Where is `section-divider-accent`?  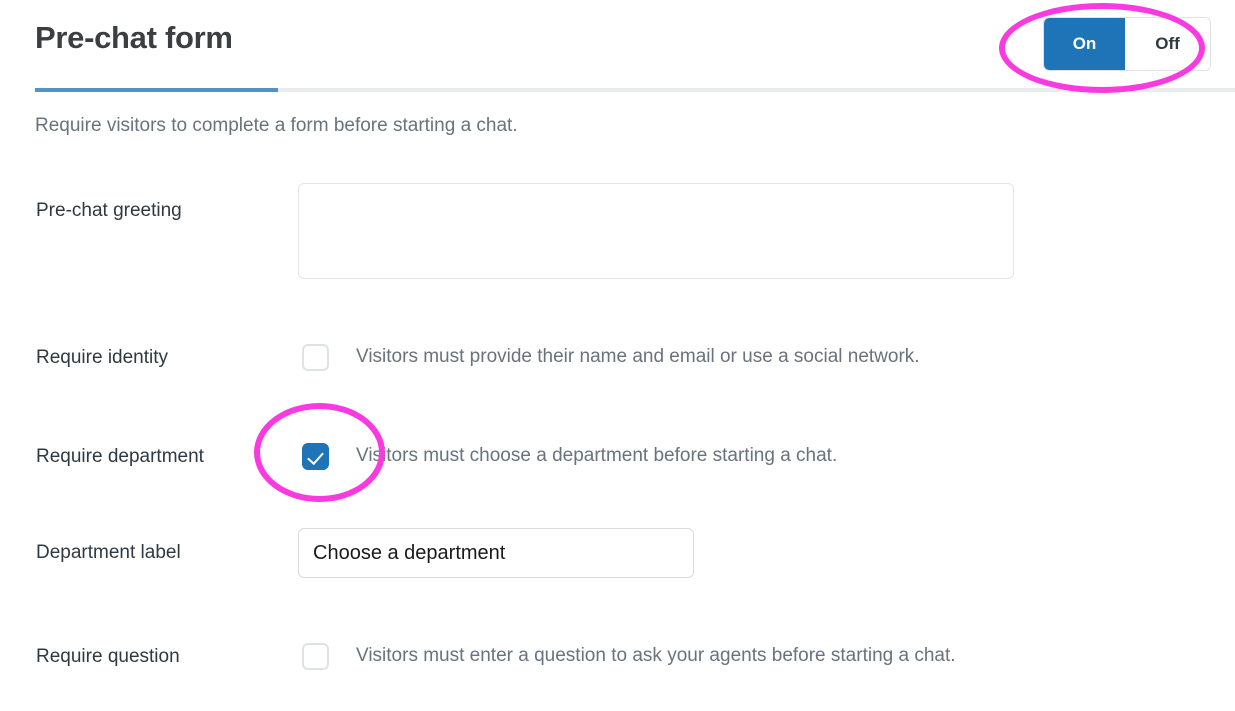 section-divider-accent is located at coordinates (156, 90).